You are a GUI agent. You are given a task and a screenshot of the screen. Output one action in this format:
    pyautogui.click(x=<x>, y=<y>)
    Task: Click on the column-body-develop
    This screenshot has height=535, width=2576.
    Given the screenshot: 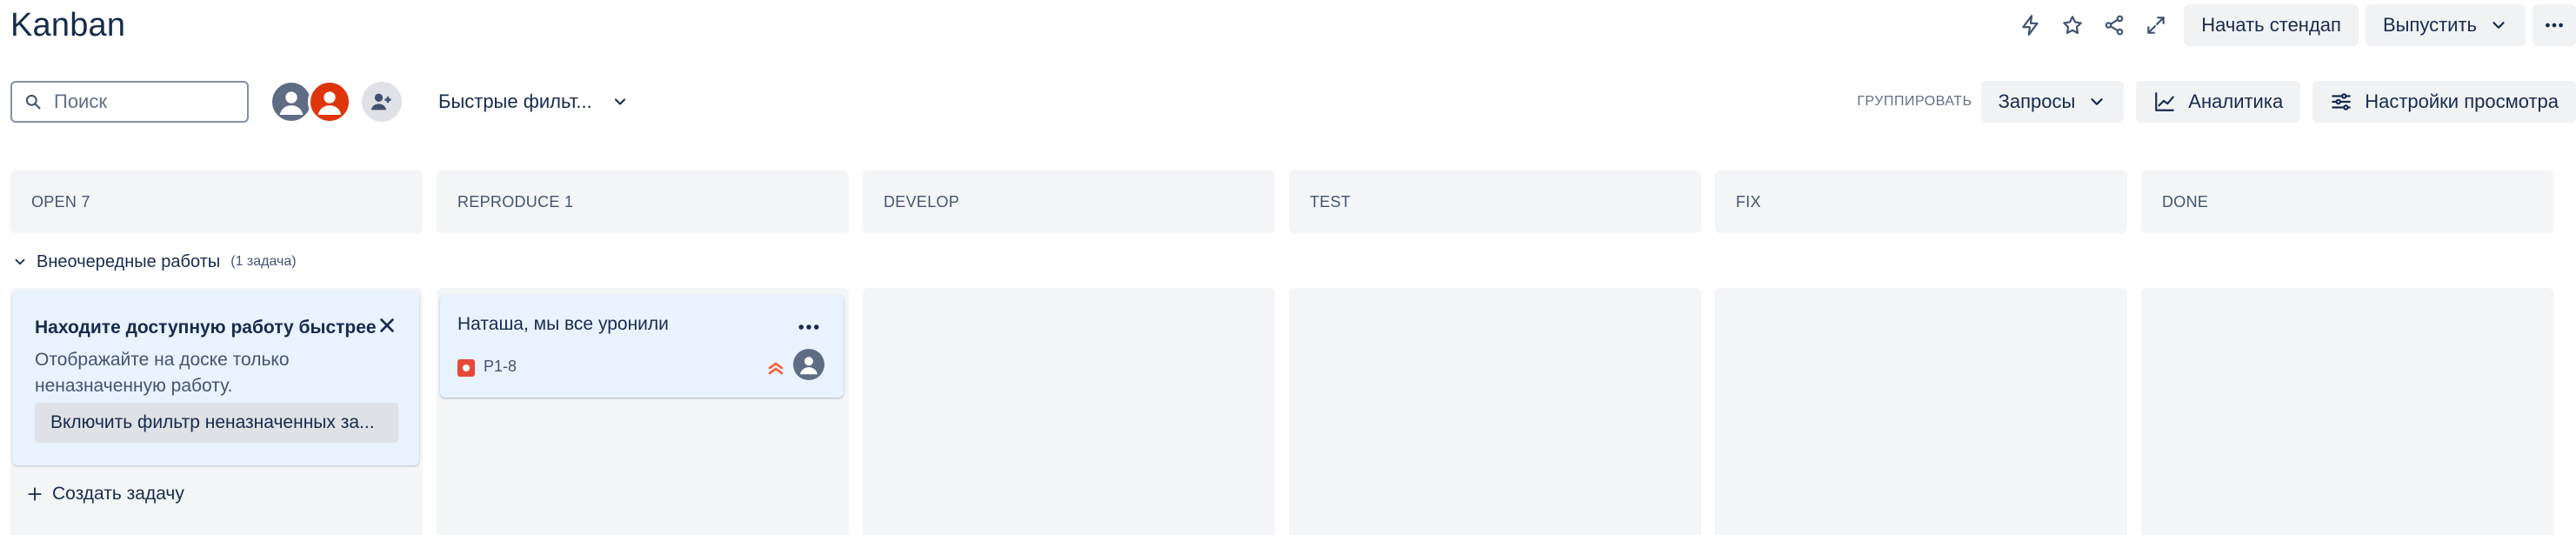 What is the action you would take?
    pyautogui.click(x=1069, y=411)
    